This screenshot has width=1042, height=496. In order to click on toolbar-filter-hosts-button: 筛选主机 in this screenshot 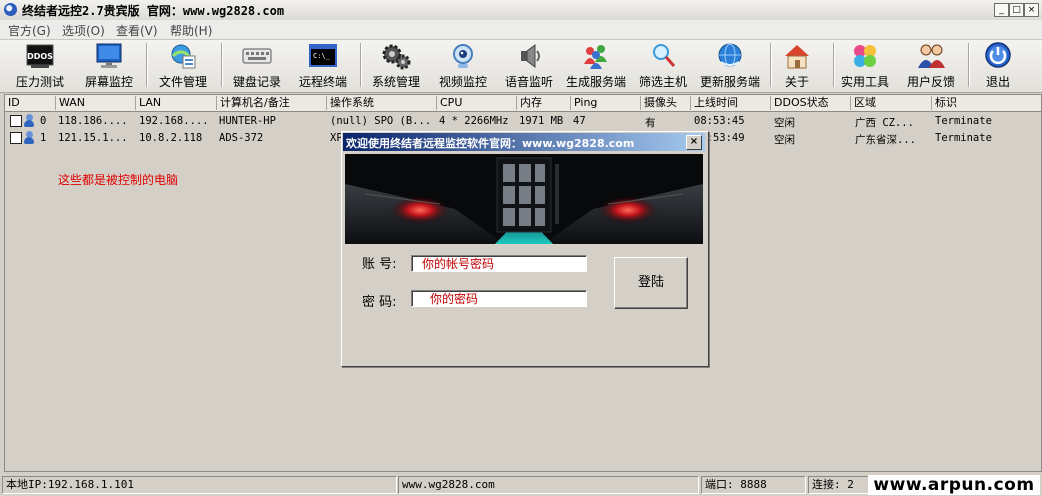, I will do `click(663, 66)`.